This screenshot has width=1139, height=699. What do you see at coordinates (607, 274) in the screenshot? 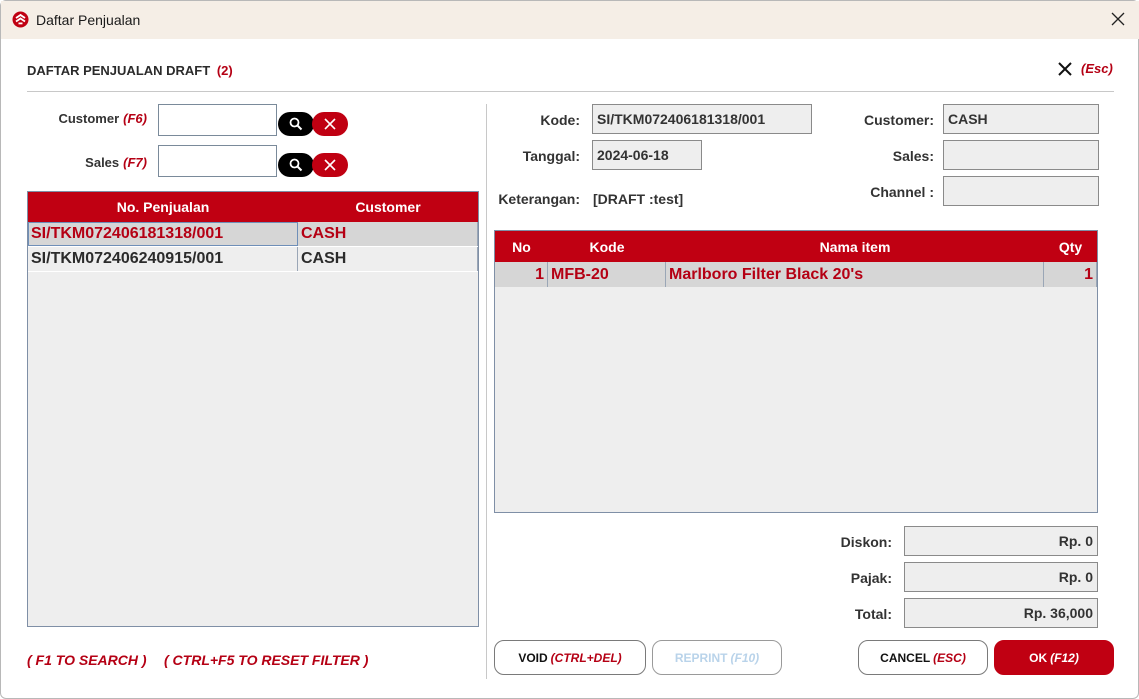
I see `cell-kode: MFB-20` at bounding box center [607, 274].